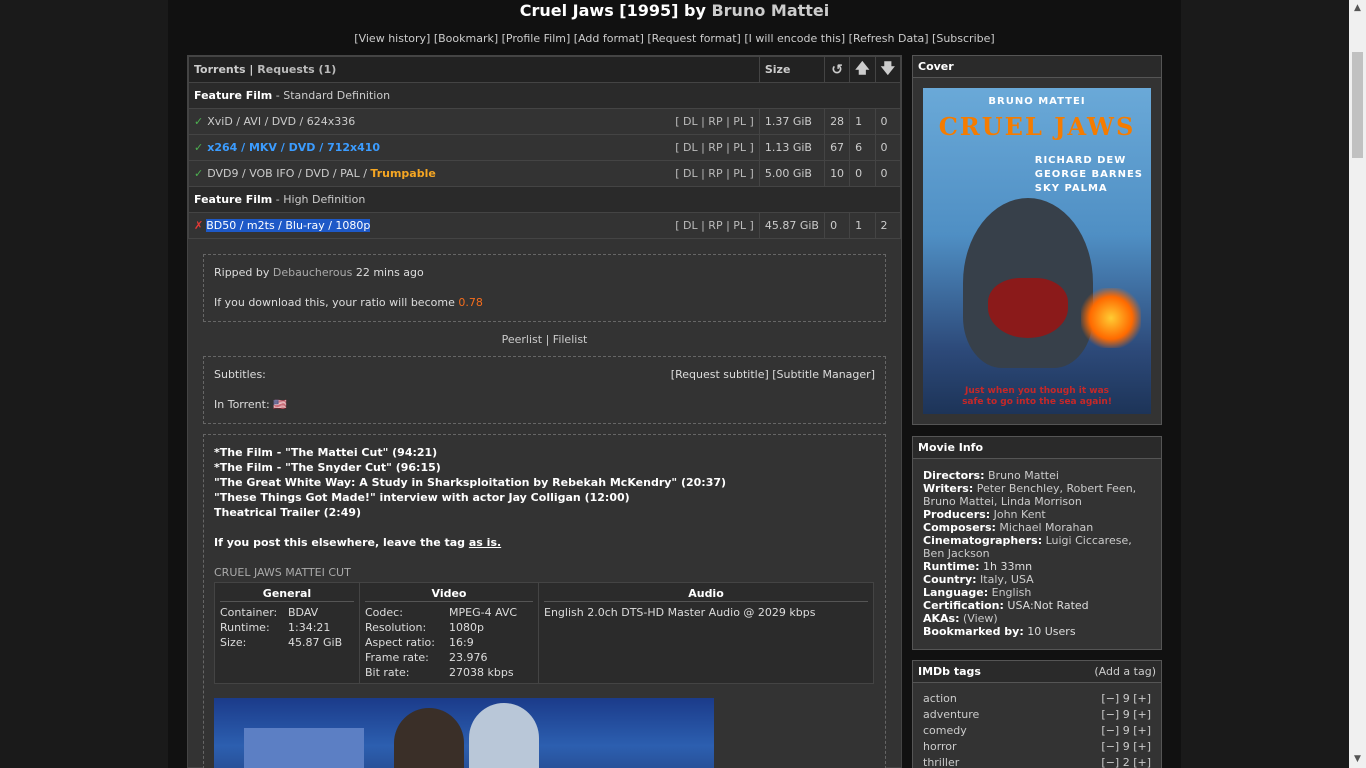 The height and width of the screenshot is (768, 1366). Describe the element at coordinates (464, 733) in the screenshot. I see `screenshot-image` at that location.